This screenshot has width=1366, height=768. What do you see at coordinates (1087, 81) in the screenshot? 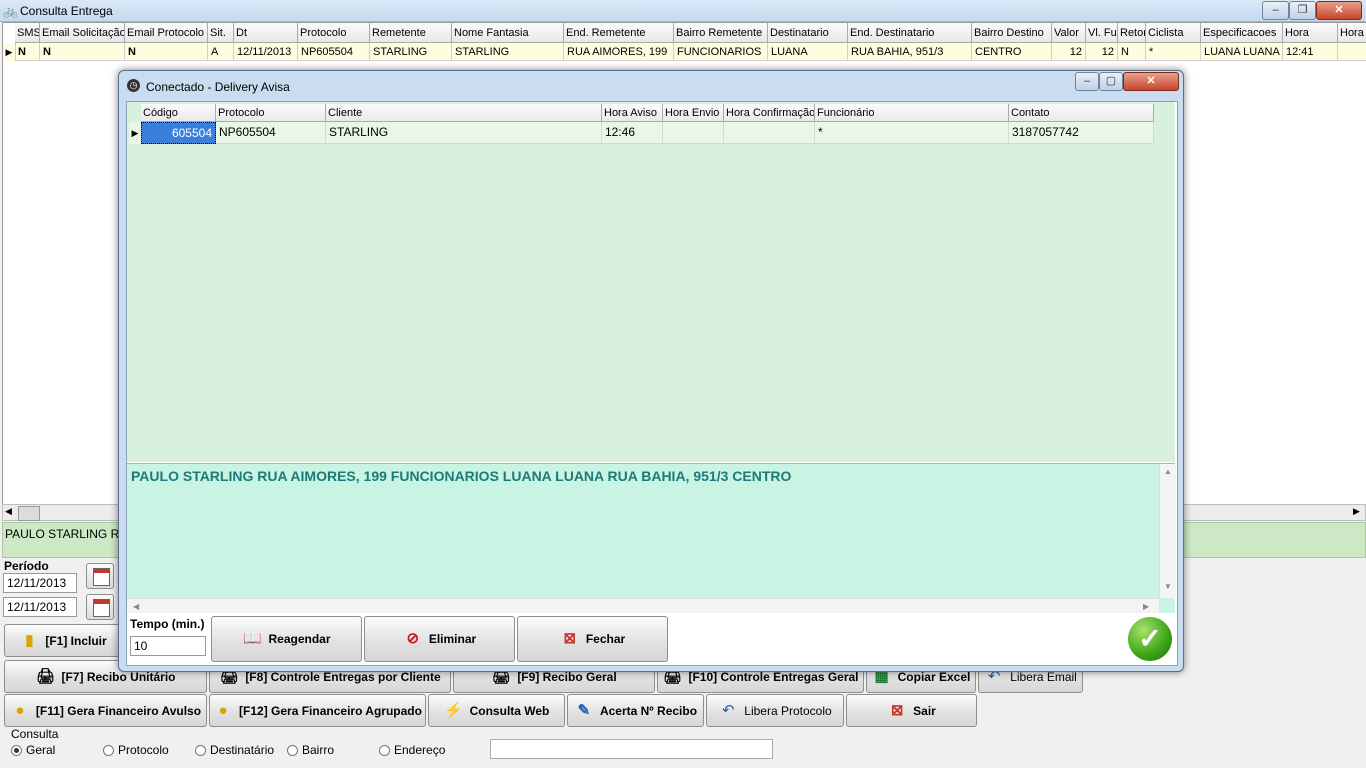
I see `dialog-minimize-button: –` at bounding box center [1087, 81].